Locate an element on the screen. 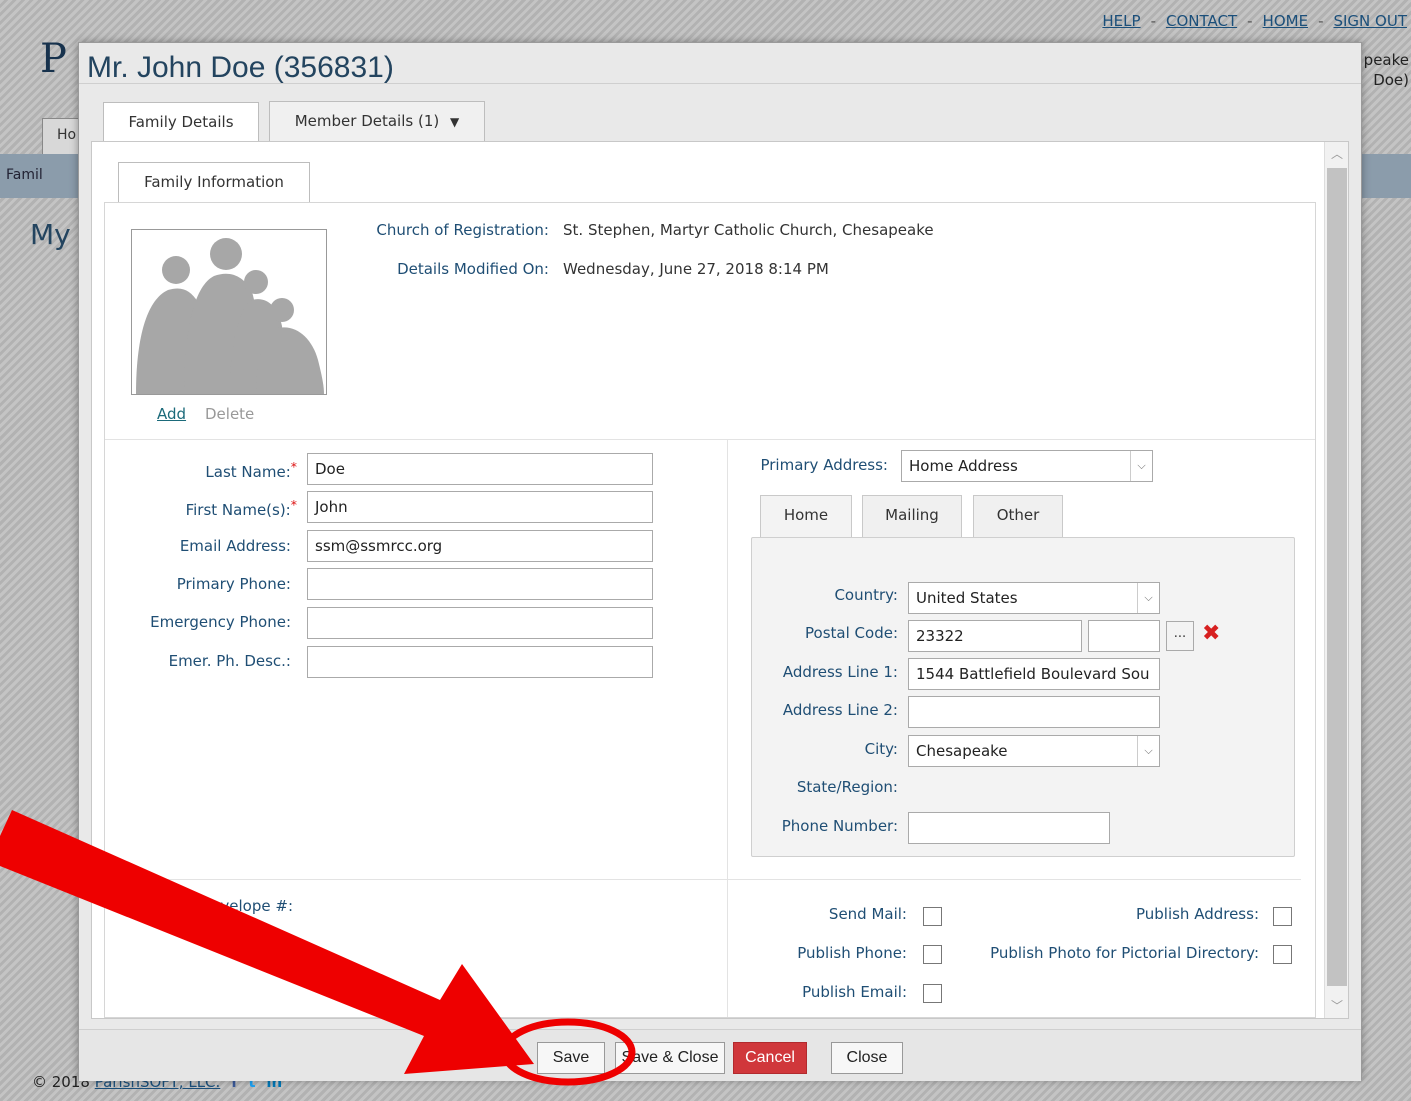  first-name-label: First Name(s):* is located at coordinates (241, 508).